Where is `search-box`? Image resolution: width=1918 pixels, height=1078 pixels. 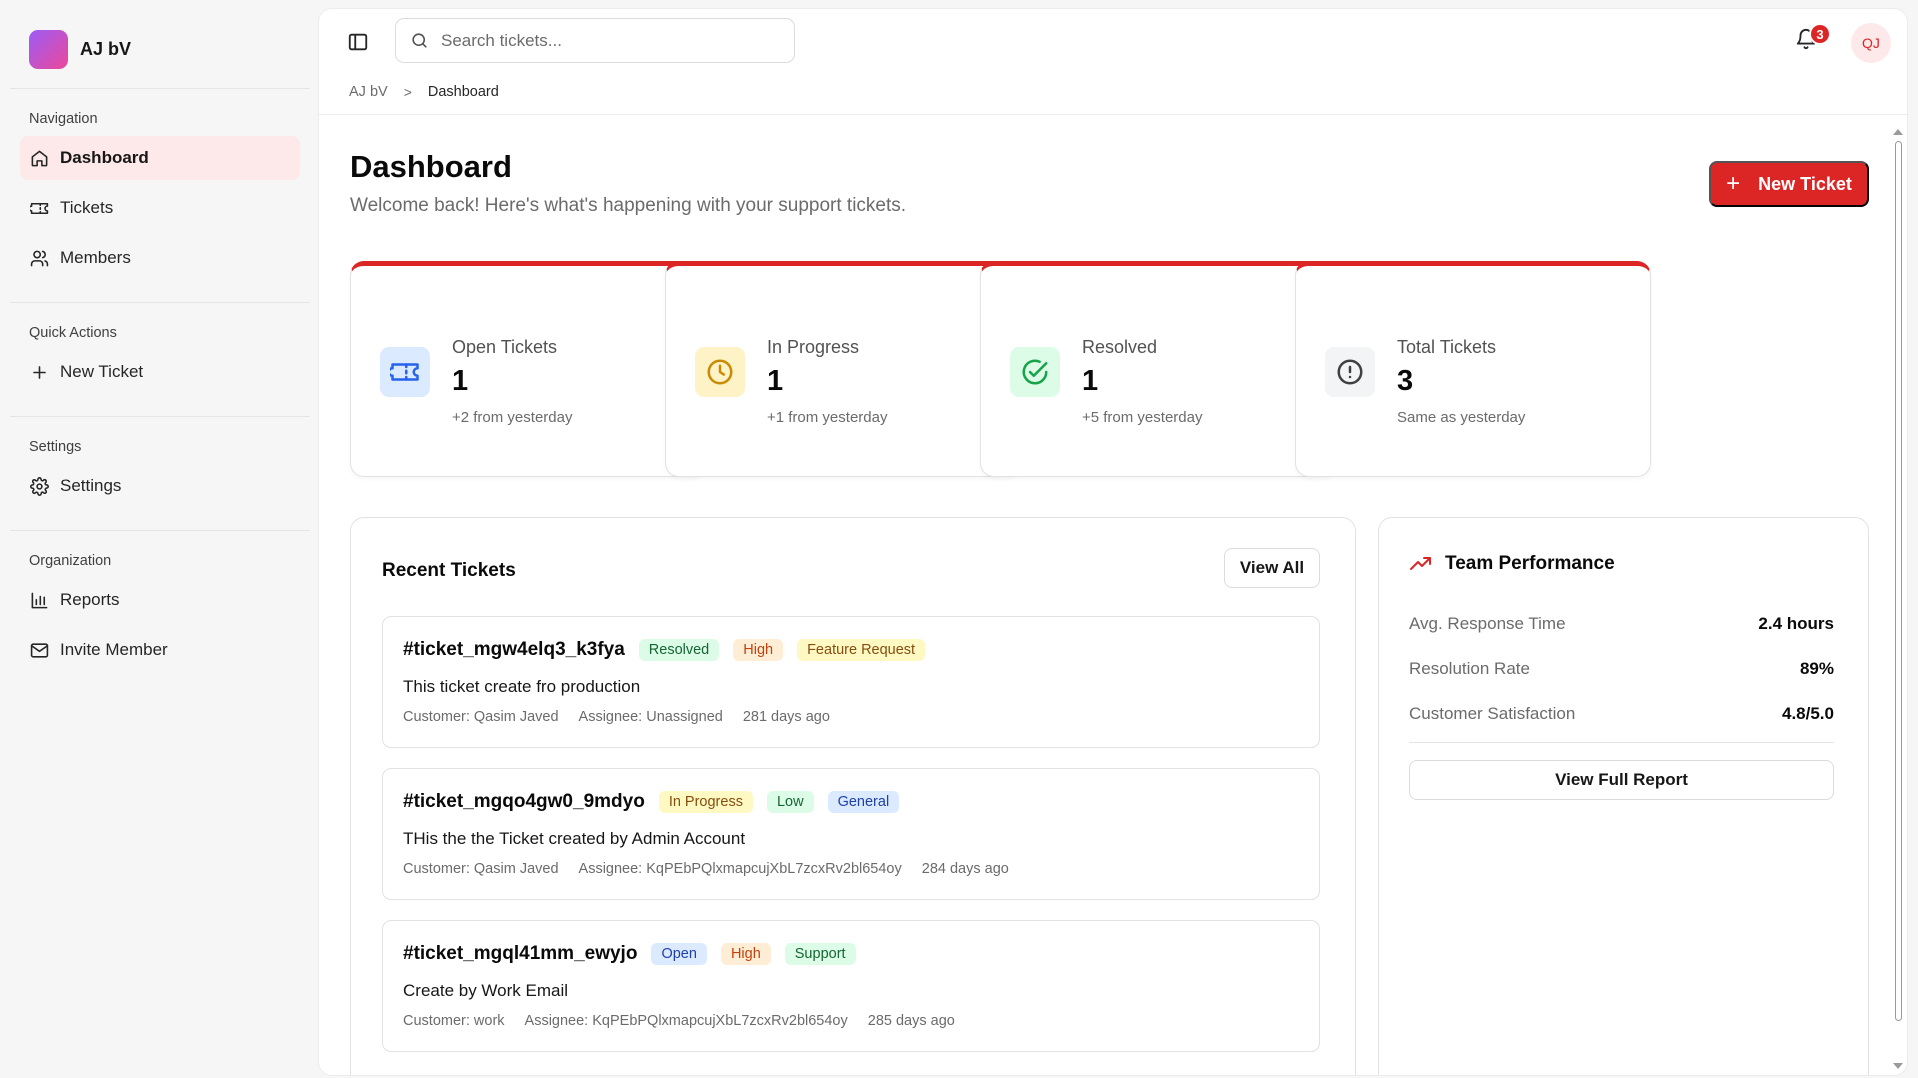
search-box is located at coordinates (595, 40).